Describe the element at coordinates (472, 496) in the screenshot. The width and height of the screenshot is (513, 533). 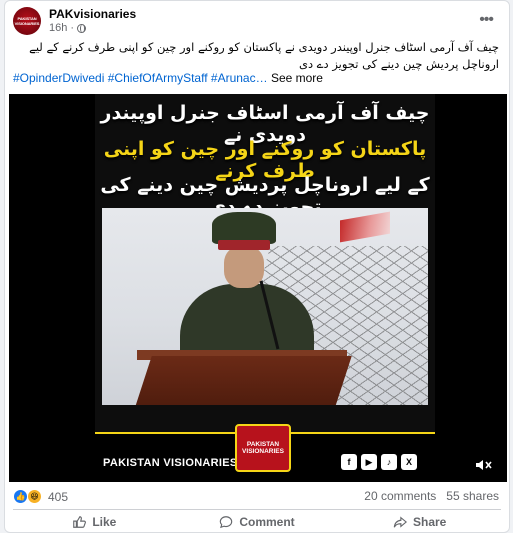
I see `shares-count-link: 55 shares` at that location.